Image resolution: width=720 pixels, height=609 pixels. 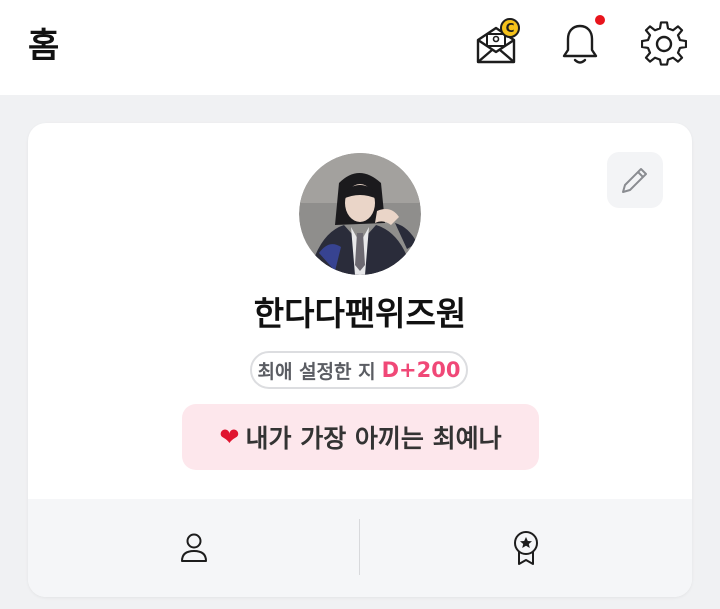 What do you see at coordinates (510, 28) in the screenshot?
I see `coin-icon: C` at bounding box center [510, 28].